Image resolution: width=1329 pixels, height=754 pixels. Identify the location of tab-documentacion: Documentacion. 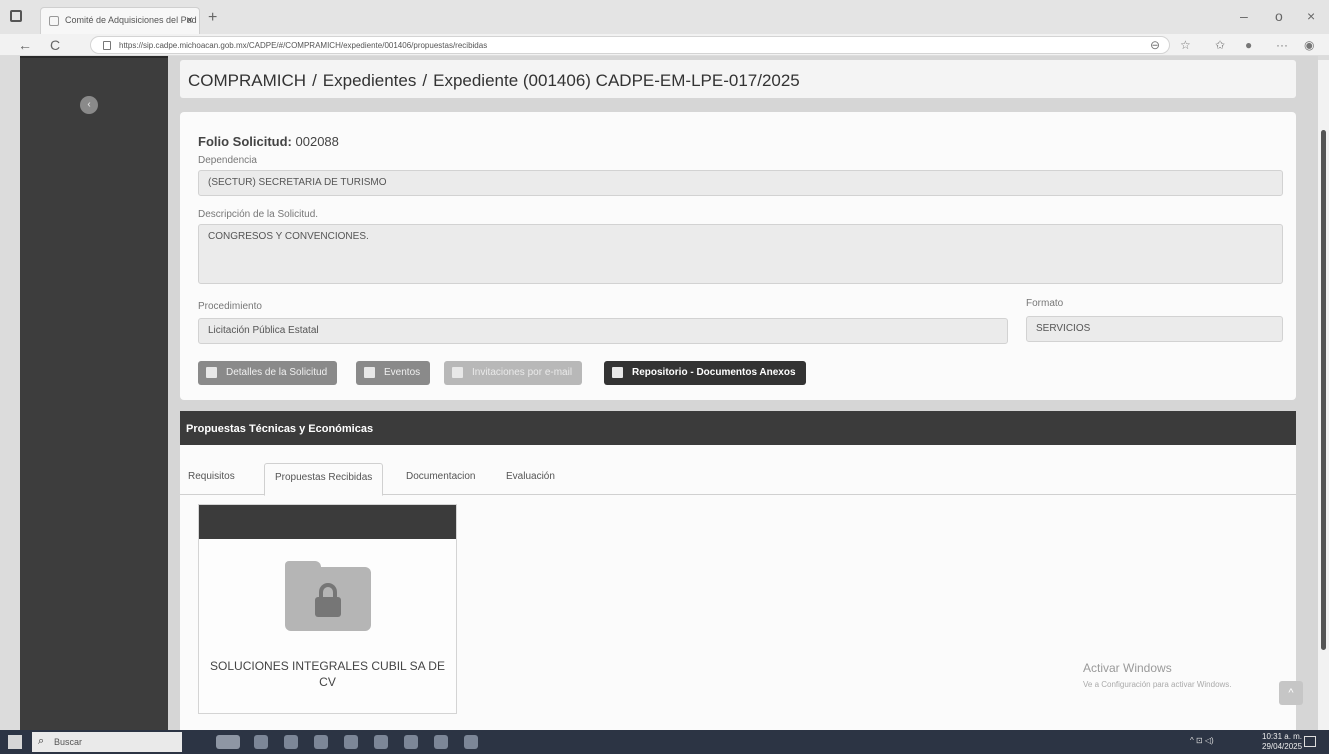
(440, 476).